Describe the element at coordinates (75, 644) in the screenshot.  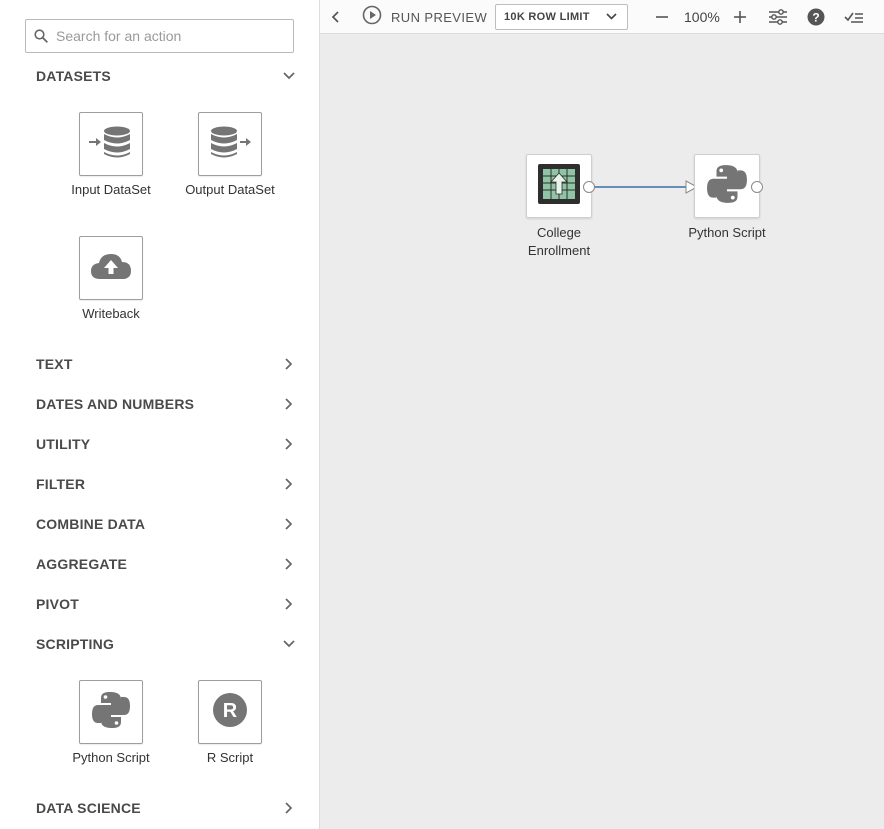
I see `section-label: SCRIPTING` at that location.